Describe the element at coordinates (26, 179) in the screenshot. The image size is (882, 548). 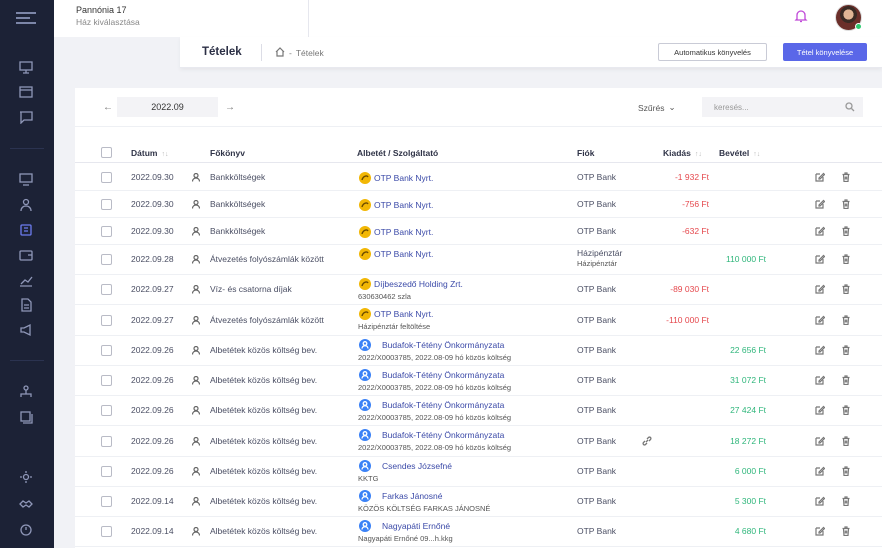
I see `monitor-icon` at that location.